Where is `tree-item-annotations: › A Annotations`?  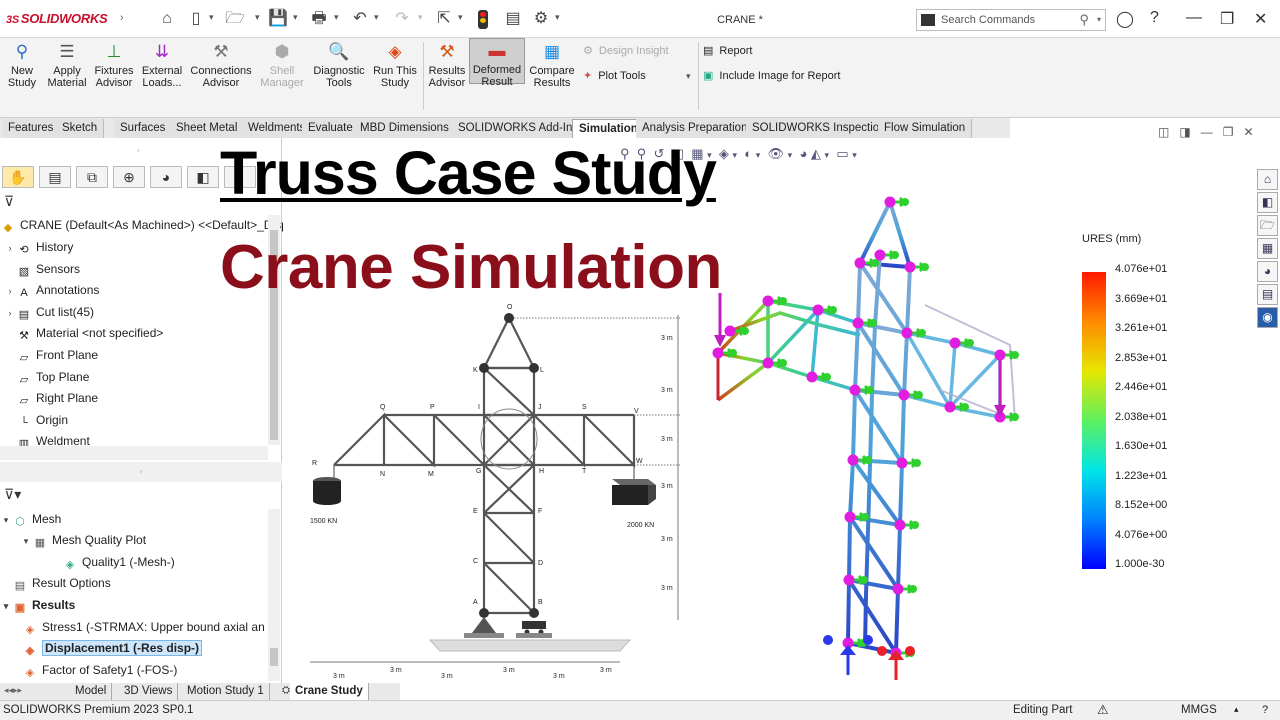 tree-item-annotations: › A Annotations is located at coordinates (52, 290).